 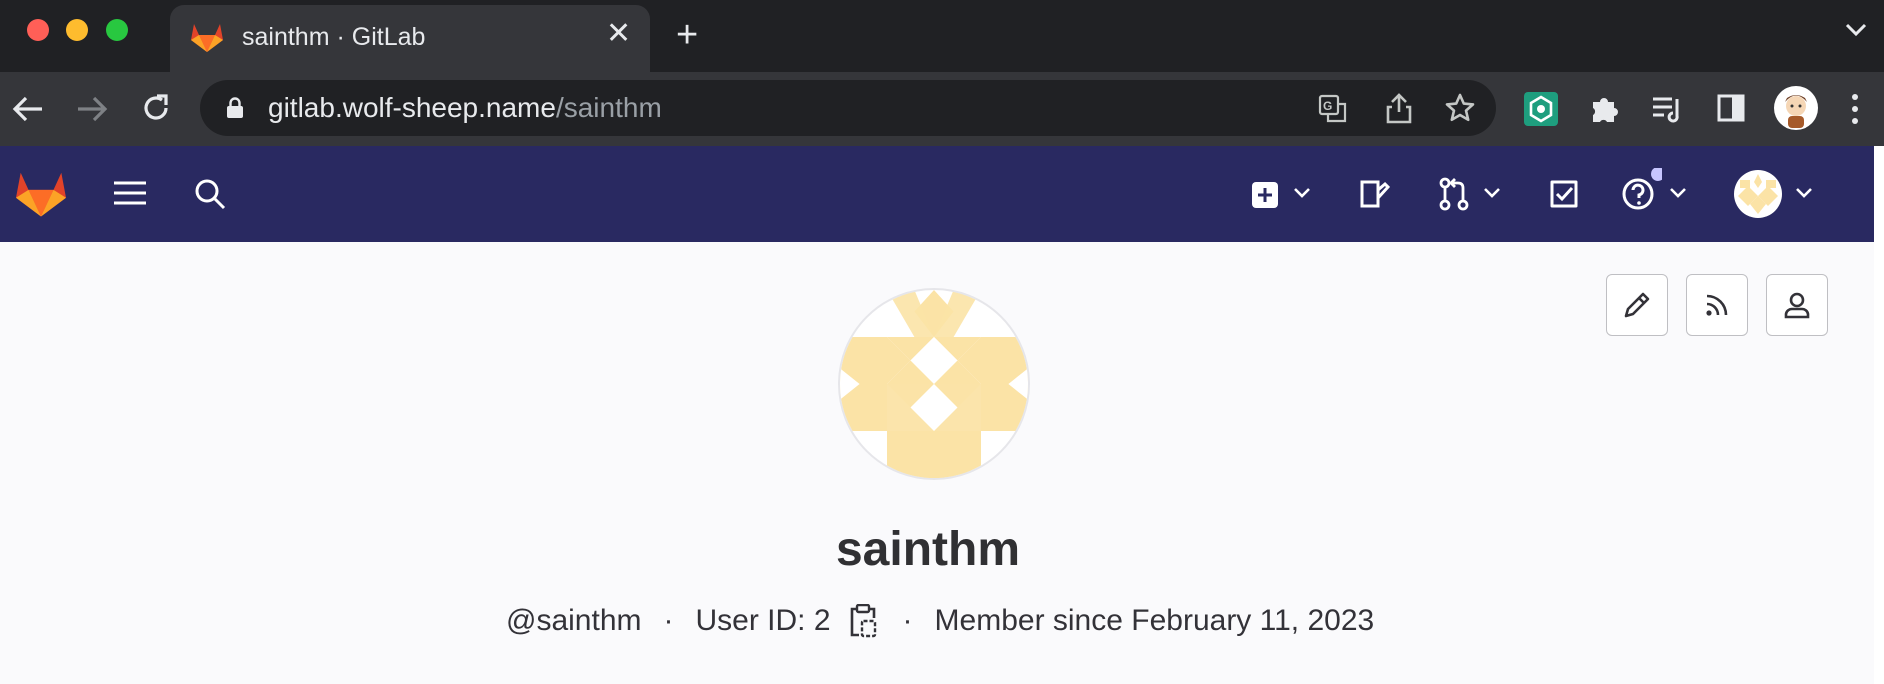 I want to click on url-host: gitlab.wolf-sheep.name, so click(x=412, y=107).